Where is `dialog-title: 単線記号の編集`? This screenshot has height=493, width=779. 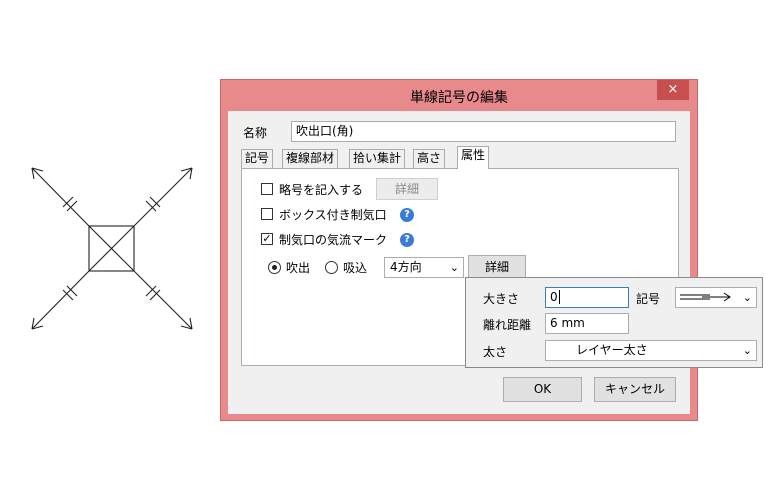
dialog-title: 単線記号の編集 is located at coordinates (459, 98).